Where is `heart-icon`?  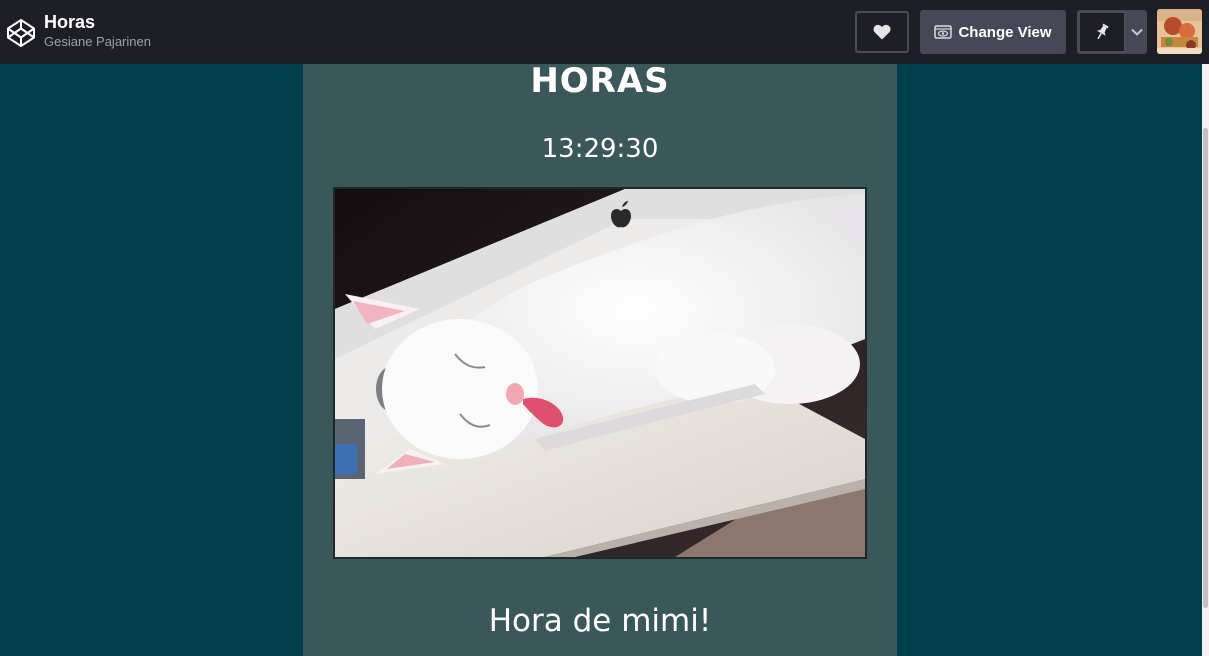 heart-icon is located at coordinates (882, 32).